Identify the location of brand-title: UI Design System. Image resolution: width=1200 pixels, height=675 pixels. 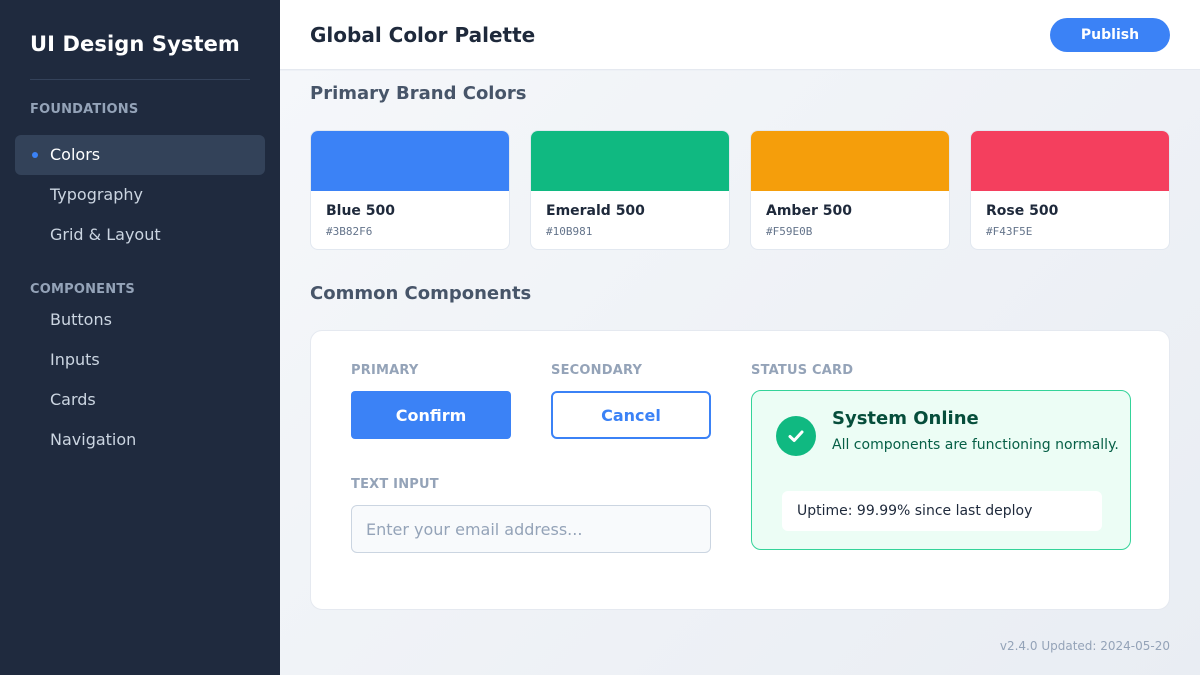
(135, 44).